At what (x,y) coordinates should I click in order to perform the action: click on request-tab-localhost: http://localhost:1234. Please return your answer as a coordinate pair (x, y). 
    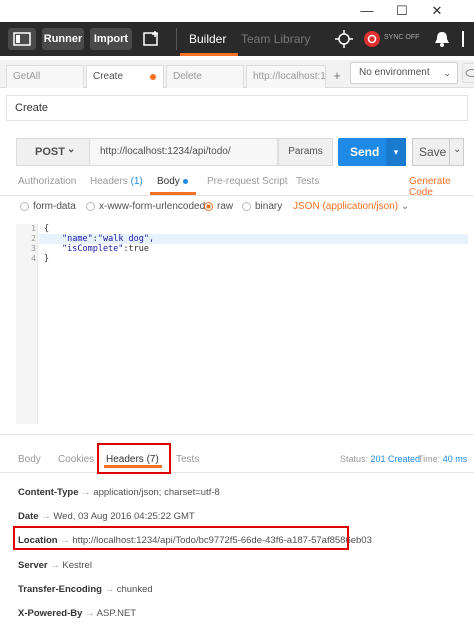
    Looking at the image, I should click on (286, 76).